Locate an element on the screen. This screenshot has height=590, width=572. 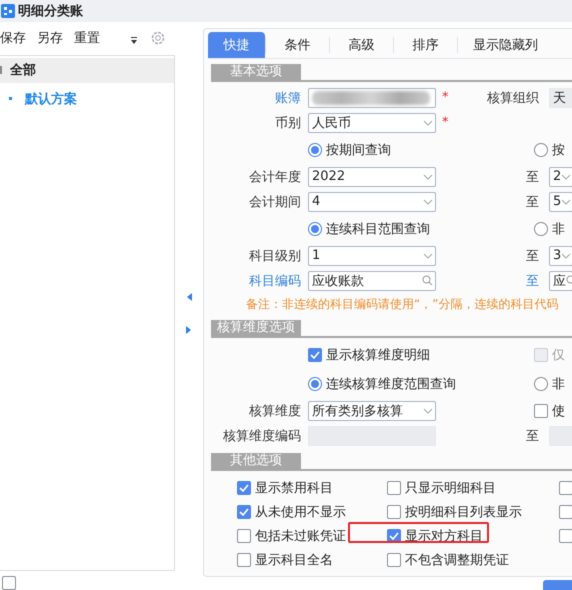
field-label: 会计年度 is located at coordinates (275, 177).